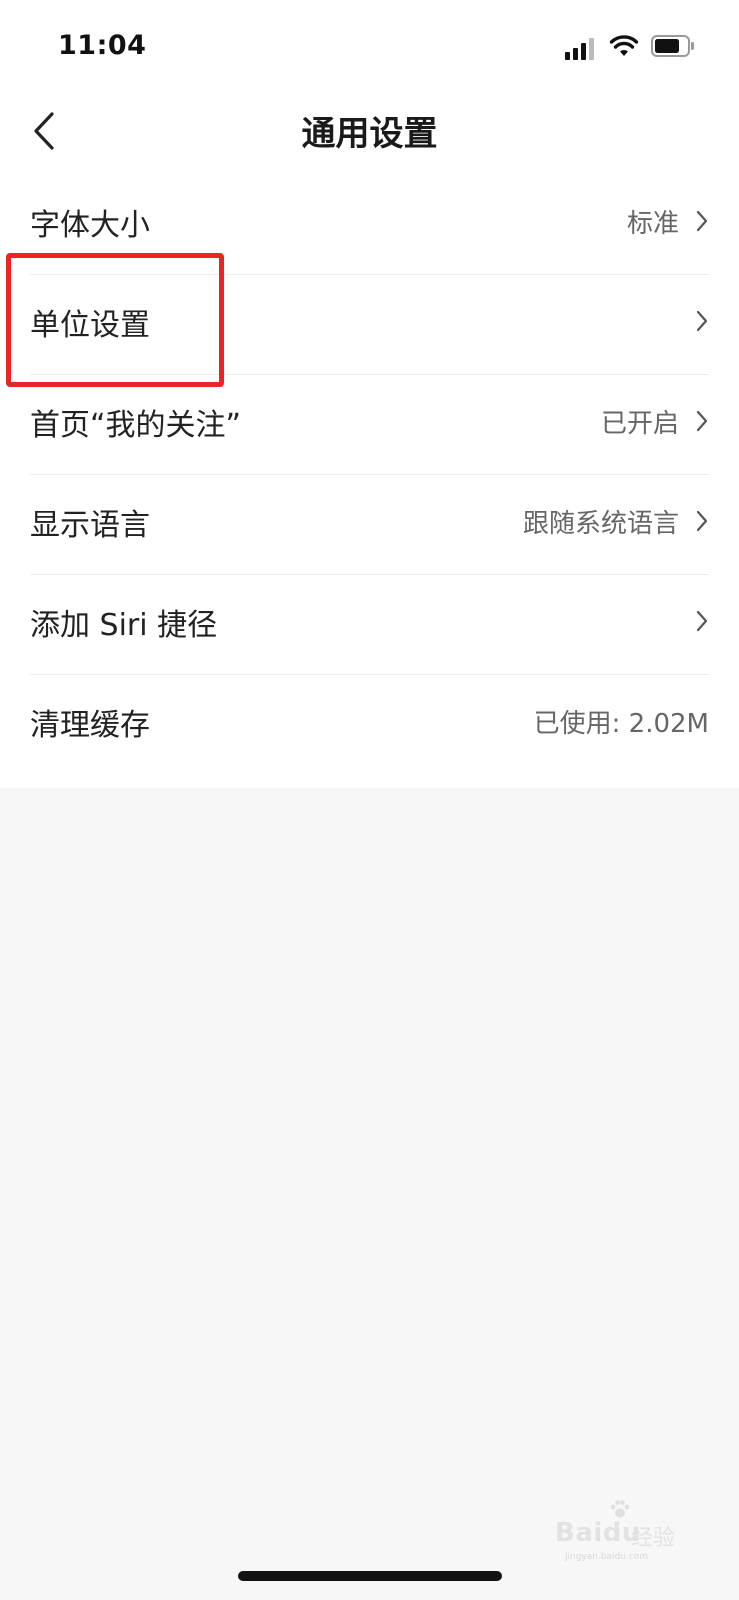 Image resolution: width=739 pixels, height=1600 pixels. I want to click on signal-icon, so click(581, 48).